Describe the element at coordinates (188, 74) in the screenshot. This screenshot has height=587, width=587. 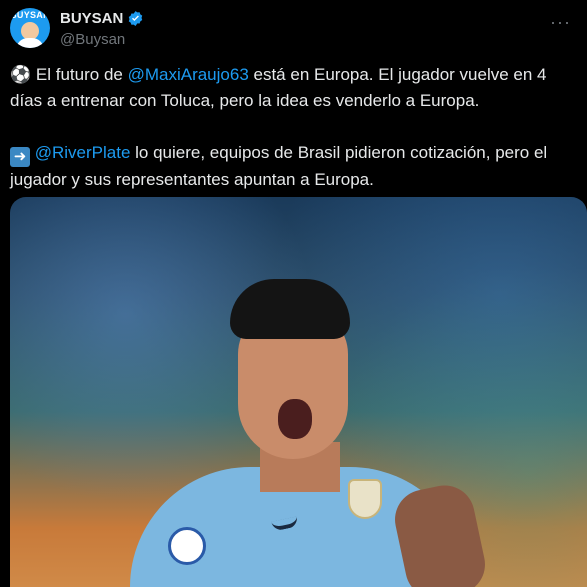
I see `mention-maxiaraujo: @MaxiAraujo63` at that location.